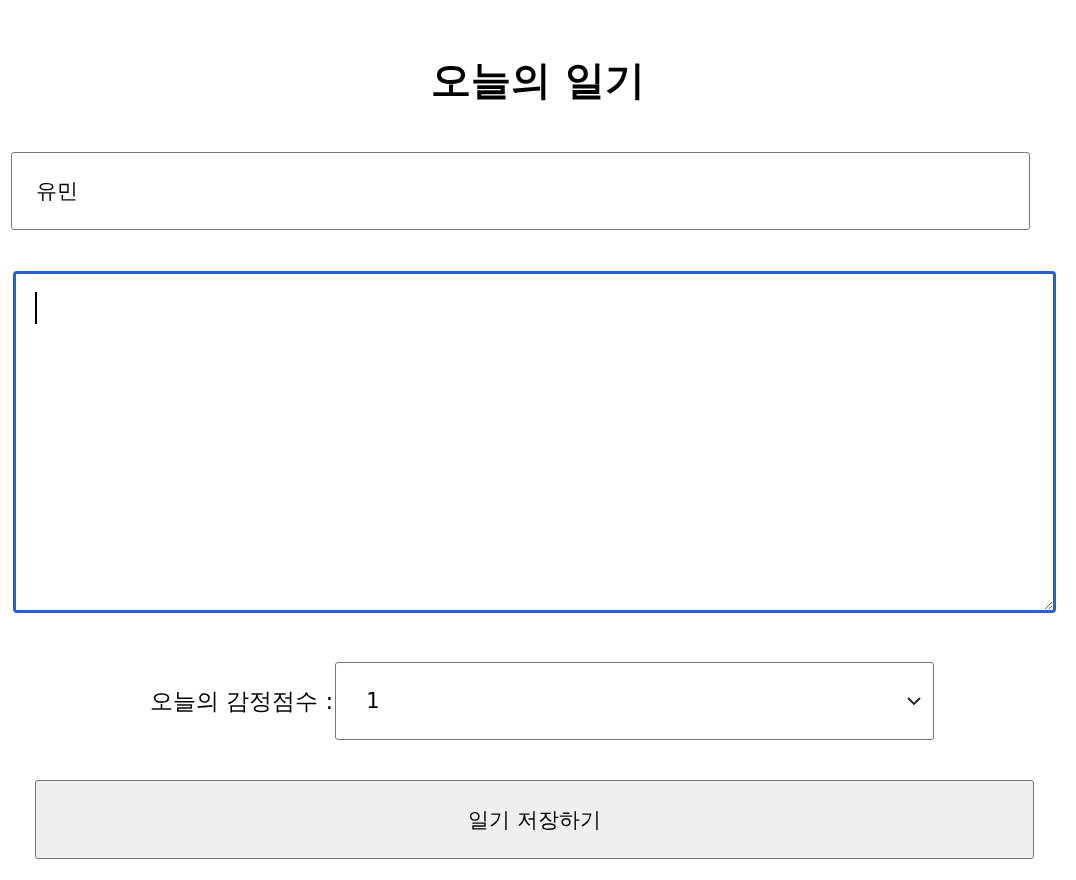 The image size is (1076, 880). I want to click on page-title: 오늘의 일기, so click(538, 80).